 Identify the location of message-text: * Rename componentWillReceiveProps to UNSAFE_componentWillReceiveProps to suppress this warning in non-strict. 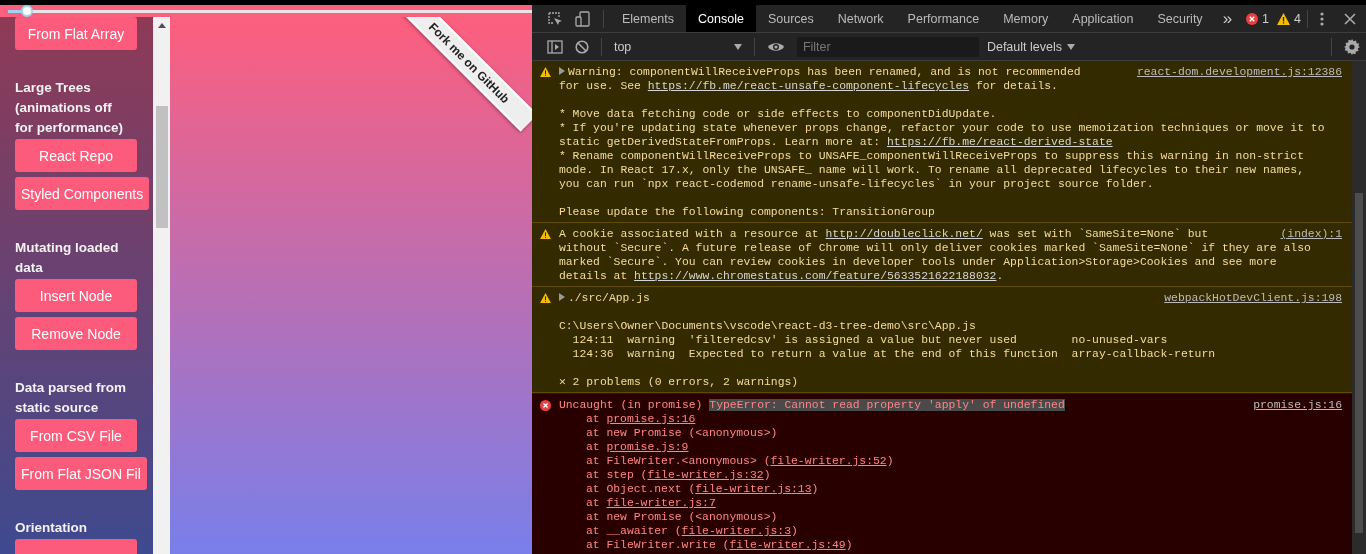
(931, 156).